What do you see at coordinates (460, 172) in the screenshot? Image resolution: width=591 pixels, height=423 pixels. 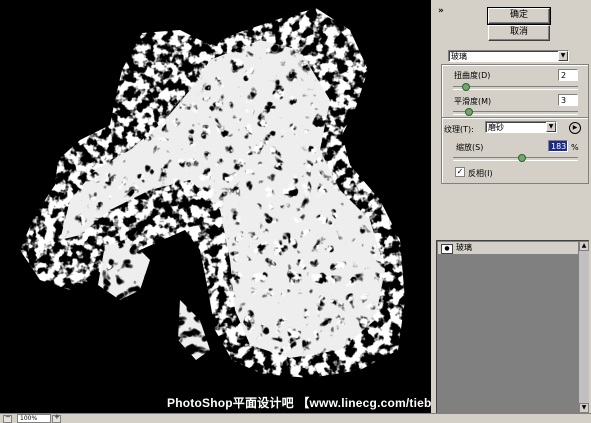 I see `invert-checkbox: ✓` at bounding box center [460, 172].